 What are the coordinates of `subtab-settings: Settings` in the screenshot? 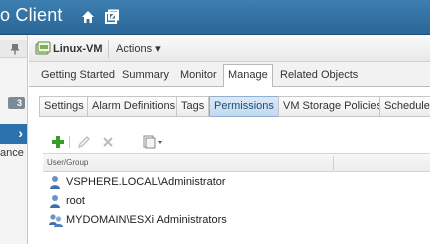 It's located at (64, 106).